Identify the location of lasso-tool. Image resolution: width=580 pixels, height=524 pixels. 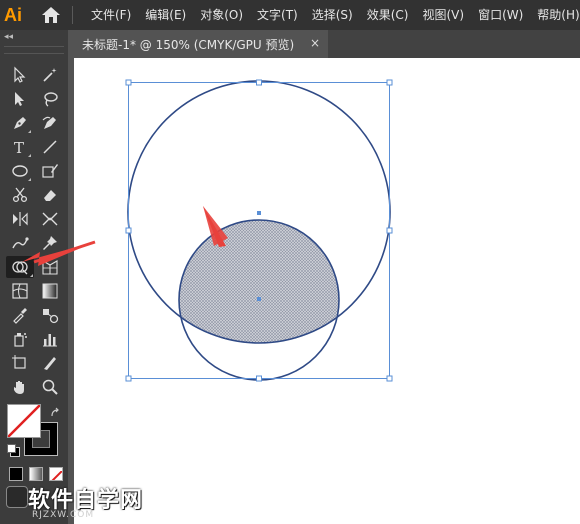
(50, 99).